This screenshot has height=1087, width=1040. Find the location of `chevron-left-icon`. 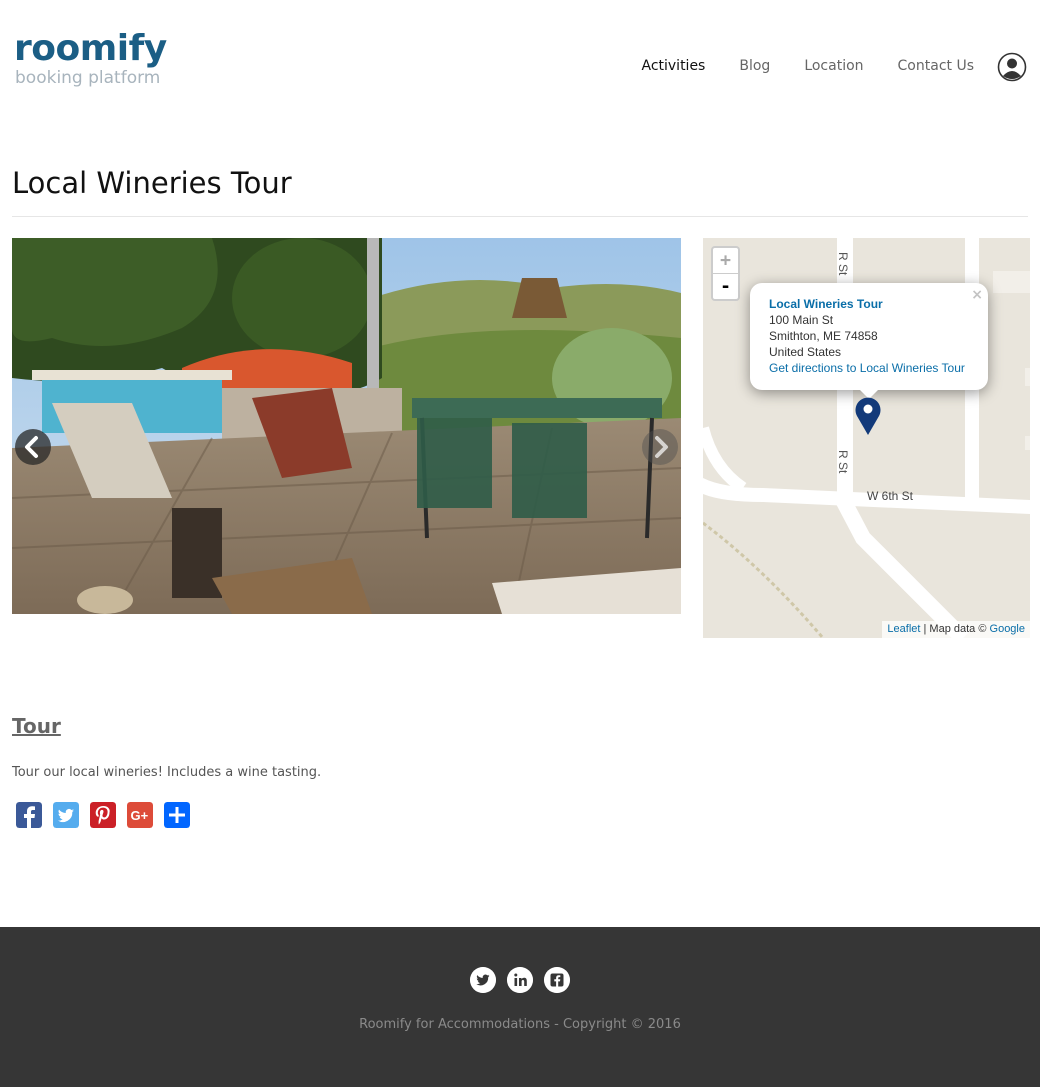

chevron-left-icon is located at coordinates (33, 447).